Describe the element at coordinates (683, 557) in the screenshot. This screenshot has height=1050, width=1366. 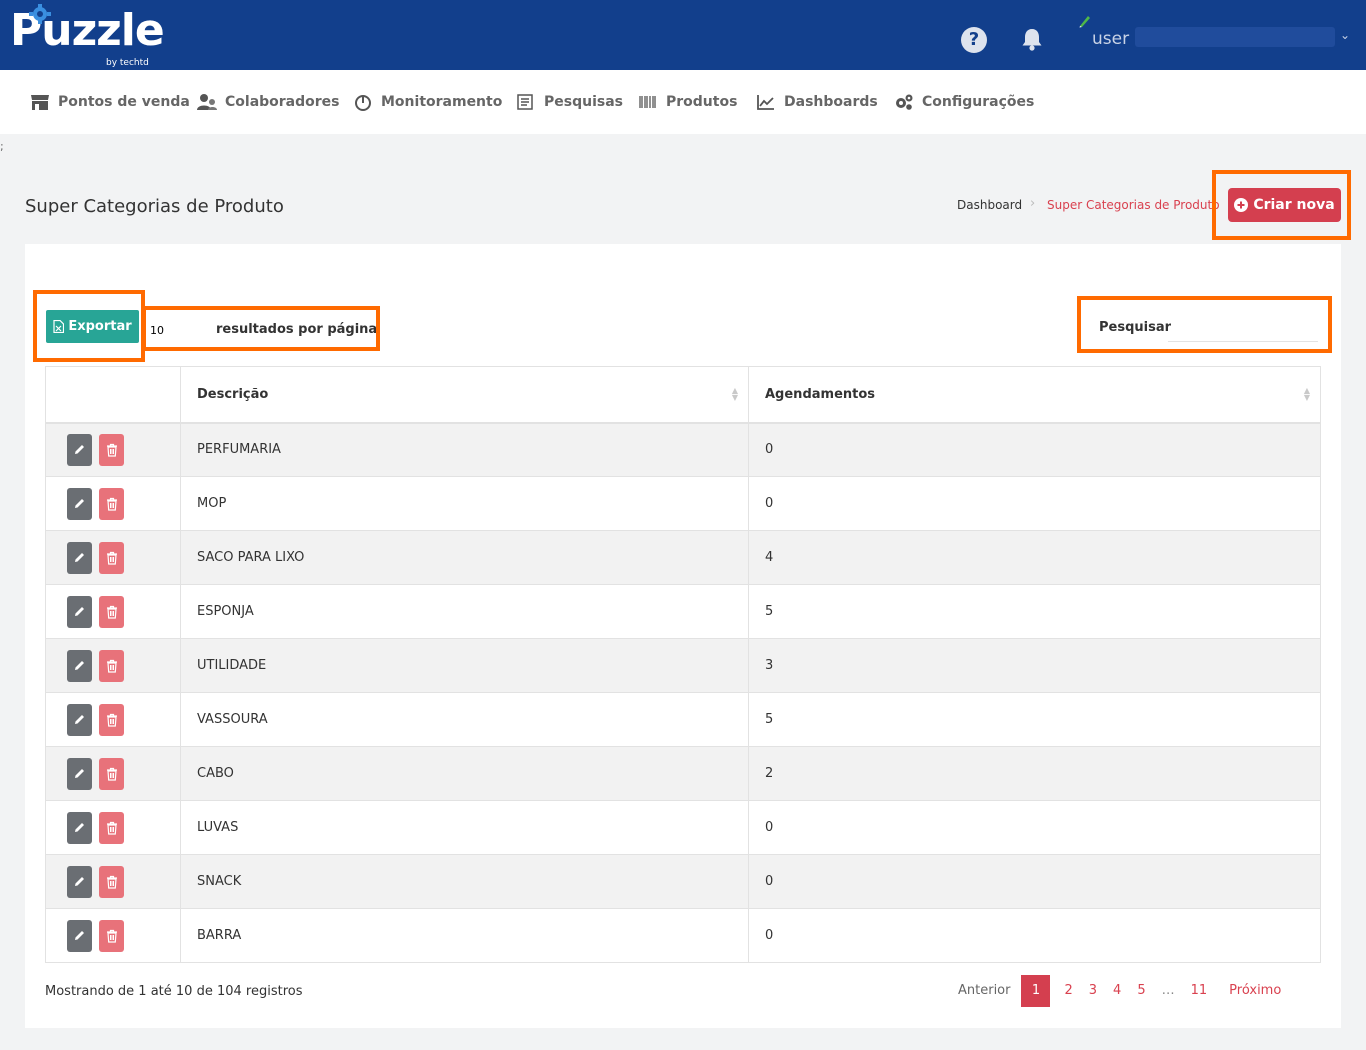
I see `table-row: SACO PARA LIXO 4` at that location.